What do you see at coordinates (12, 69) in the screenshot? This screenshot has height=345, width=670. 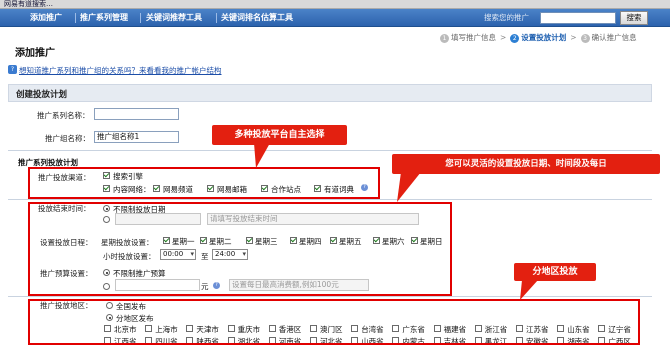 I see `help-book-icon: ?` at bounding box center [12, 69].